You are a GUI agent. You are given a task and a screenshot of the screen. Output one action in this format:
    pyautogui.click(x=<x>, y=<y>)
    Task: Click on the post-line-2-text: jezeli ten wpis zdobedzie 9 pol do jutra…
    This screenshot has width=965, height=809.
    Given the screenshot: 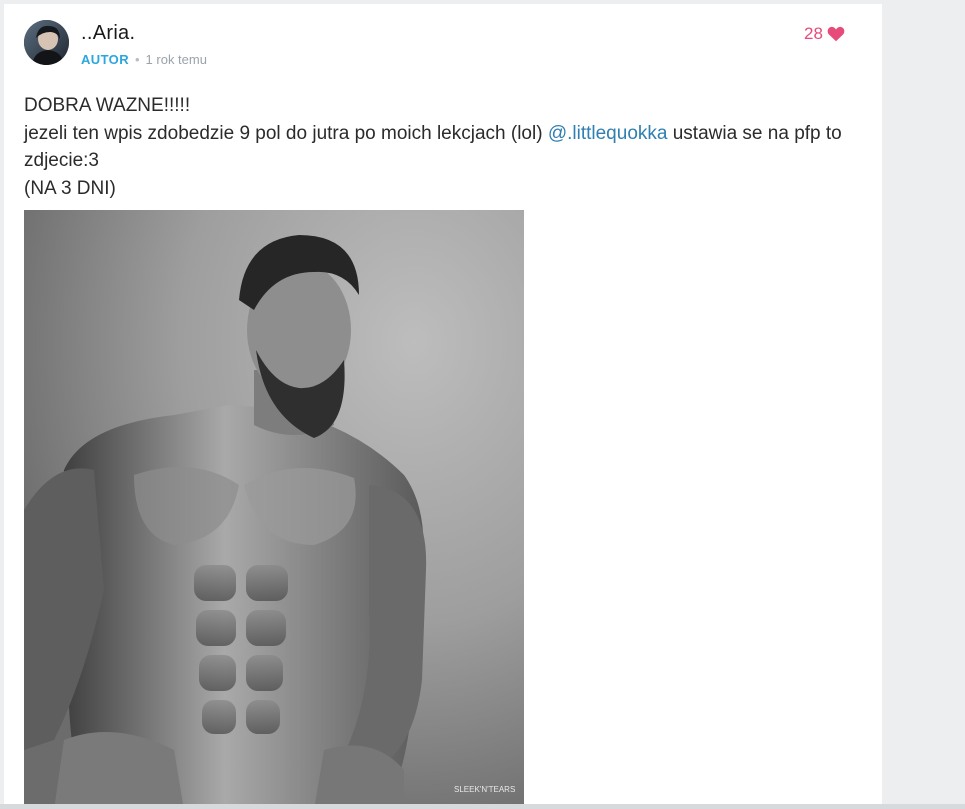 What is the action you would take?
    pyautogui.click(x=286, y=133)
    